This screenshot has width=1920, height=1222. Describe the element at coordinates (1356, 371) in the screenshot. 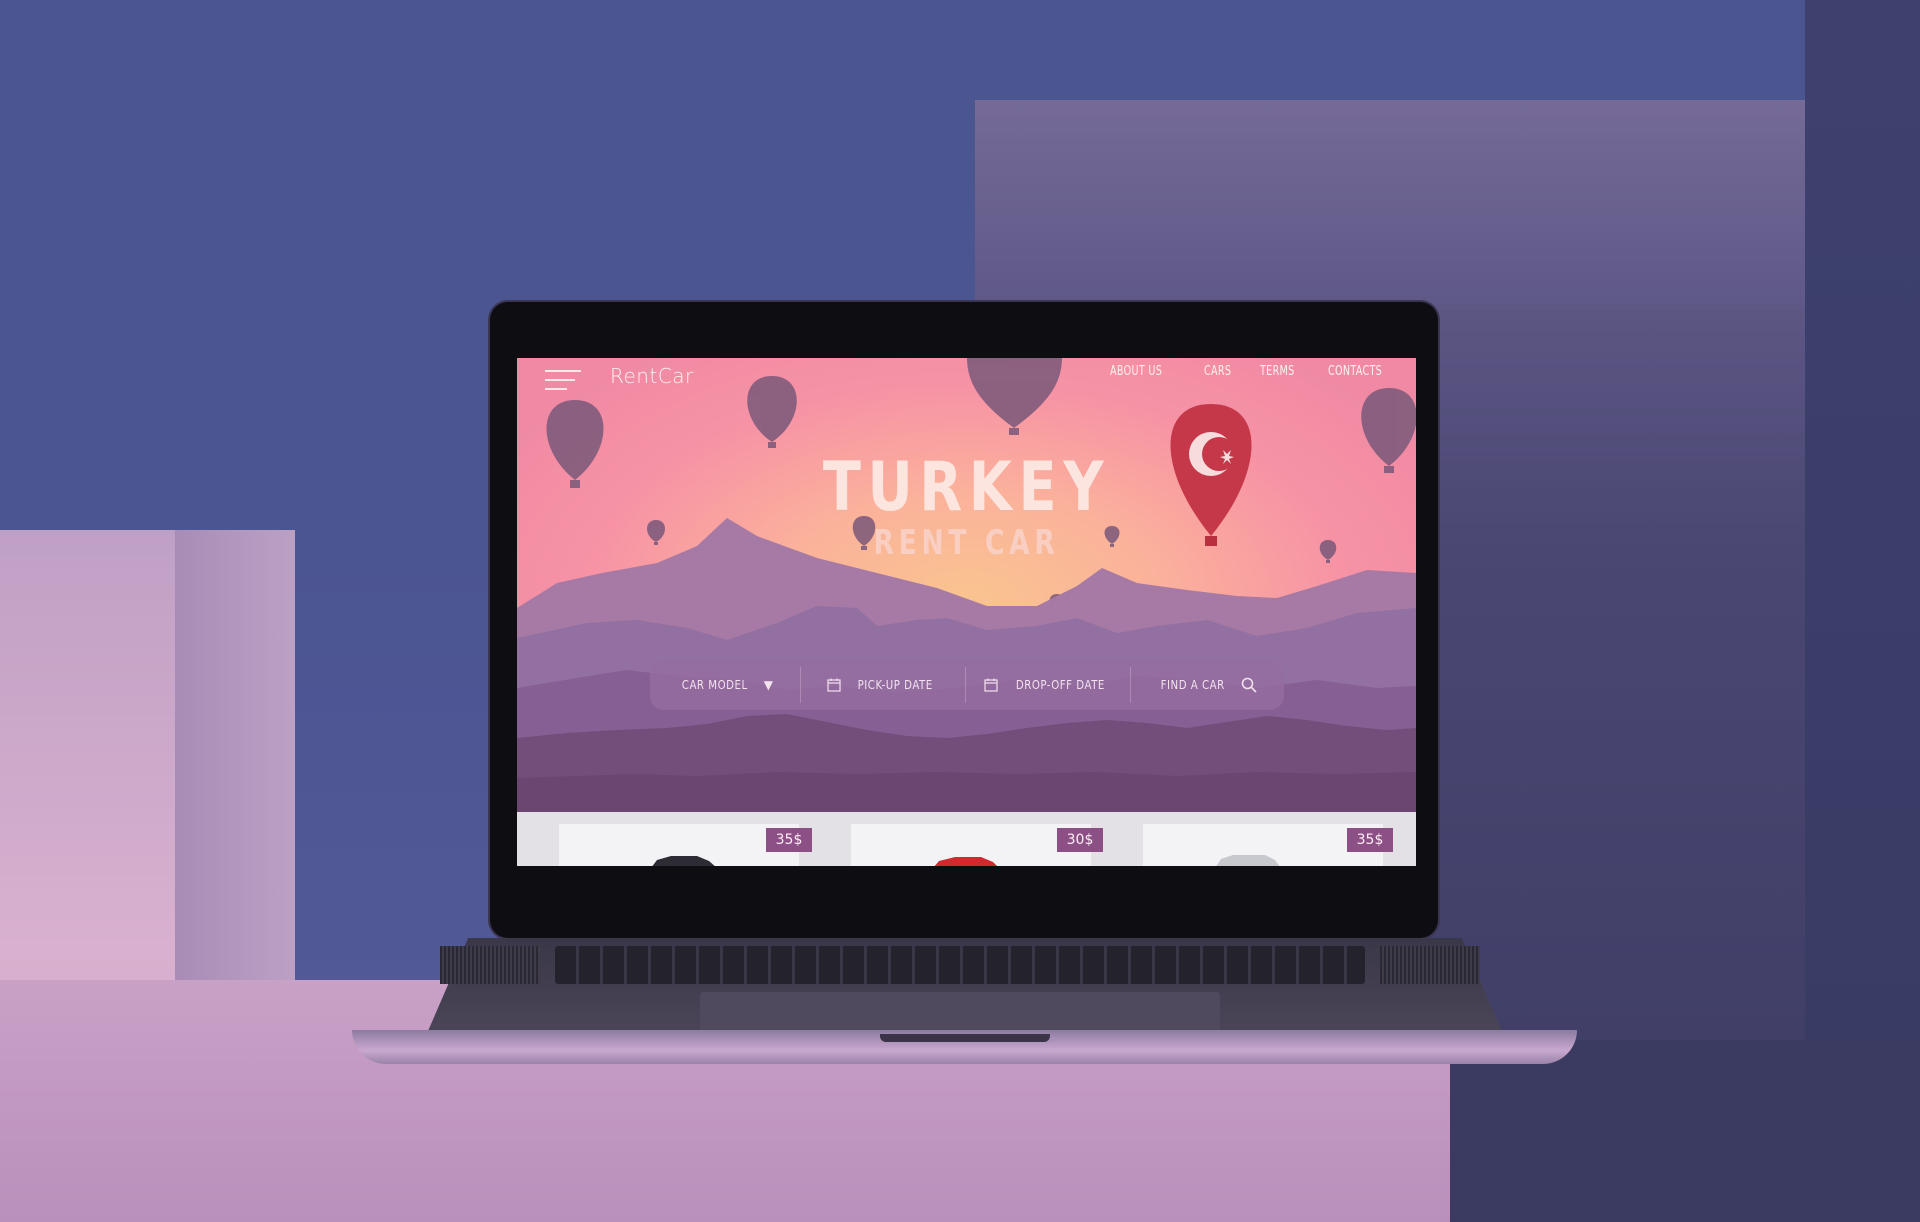

I see `nav-contacts: CONTACTS` at that location.